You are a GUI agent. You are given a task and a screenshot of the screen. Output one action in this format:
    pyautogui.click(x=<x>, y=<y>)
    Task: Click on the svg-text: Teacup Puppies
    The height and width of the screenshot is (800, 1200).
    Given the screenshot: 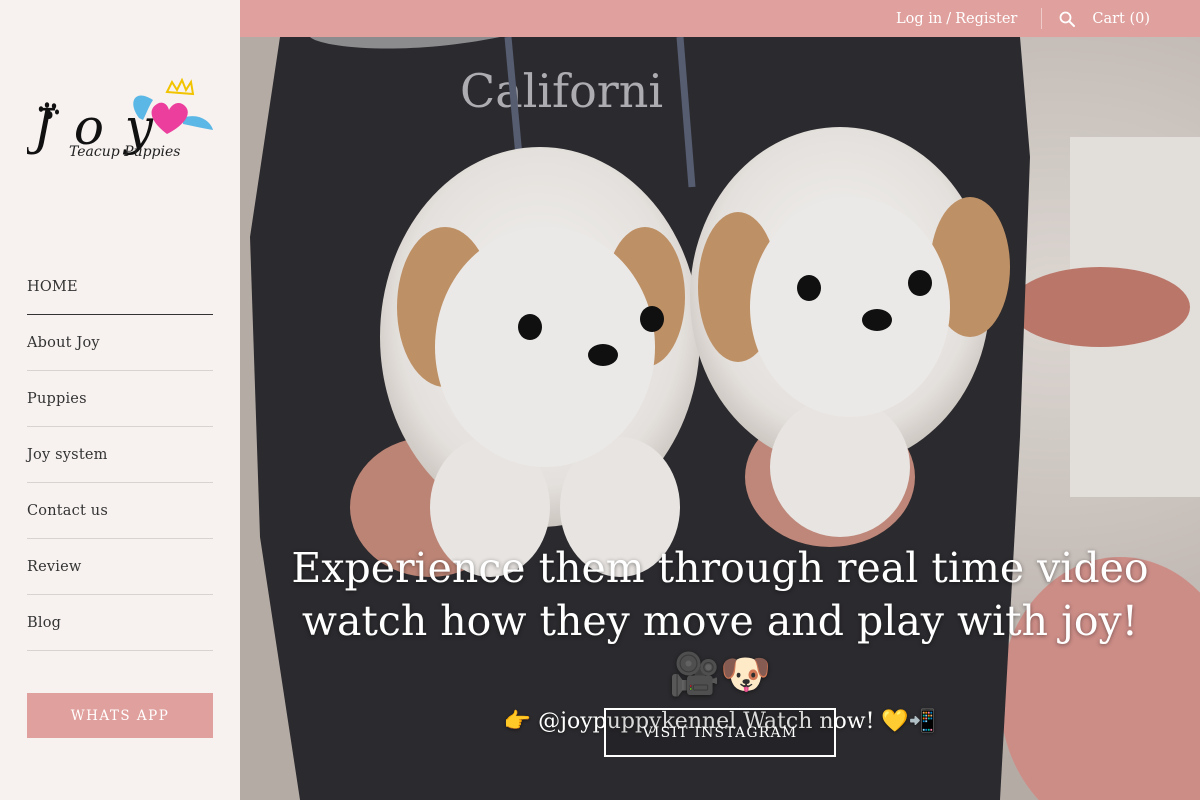 What is the action you would take?
    pyautogui.click(x=124, y=152)
    